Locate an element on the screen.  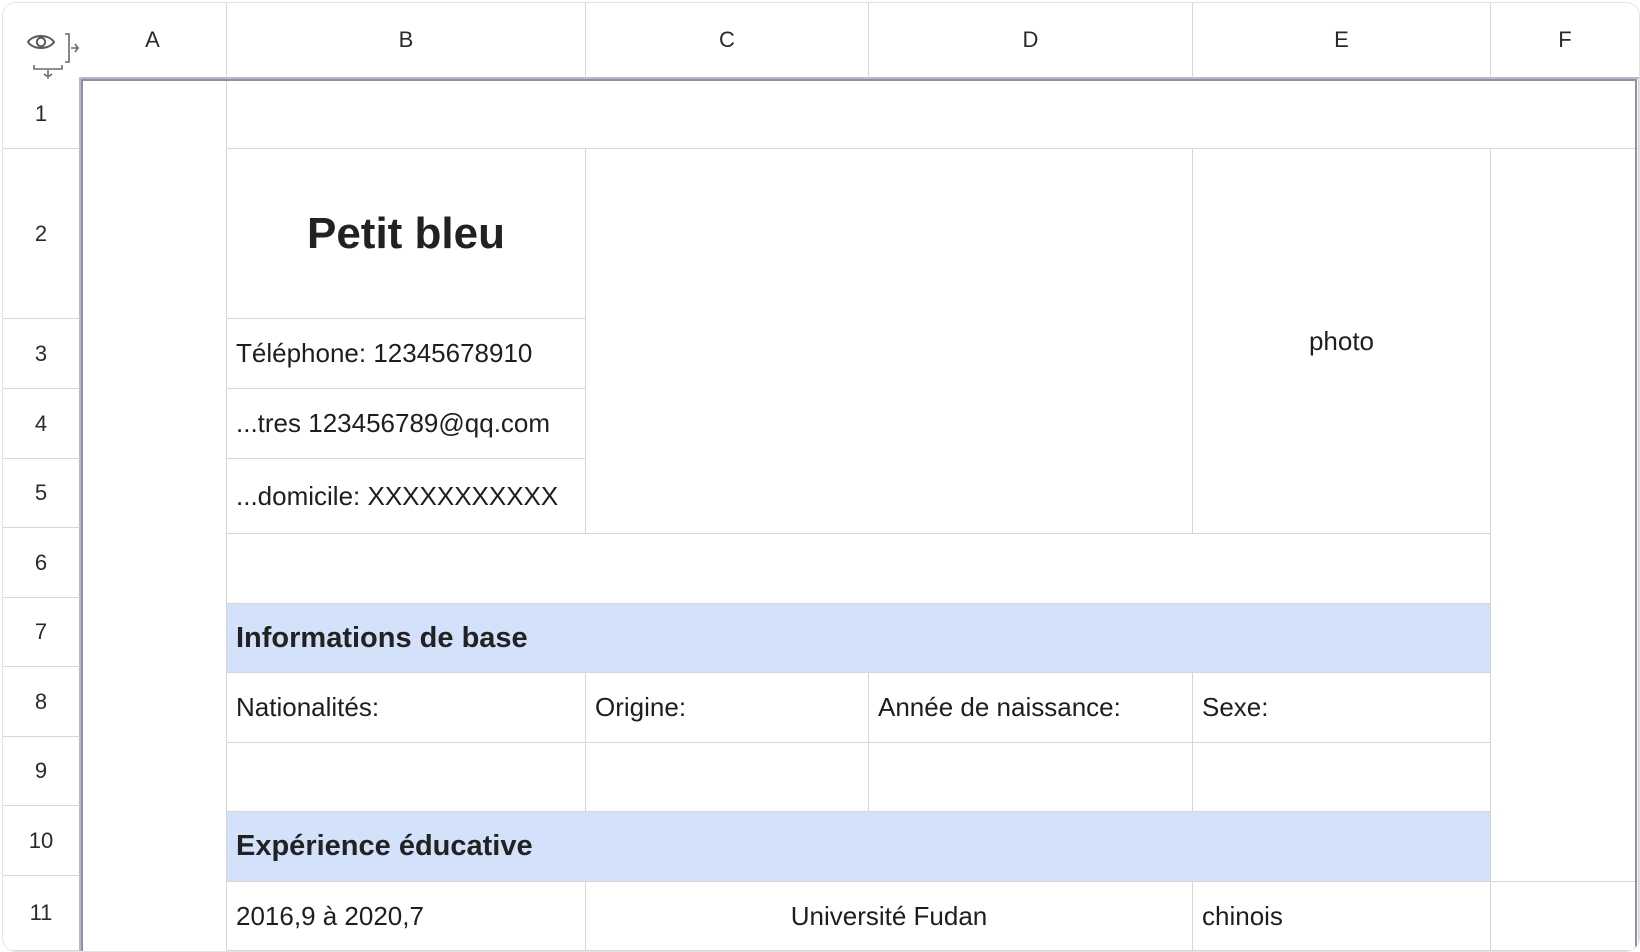
cell-b9 is located at coordinates (406, 777).